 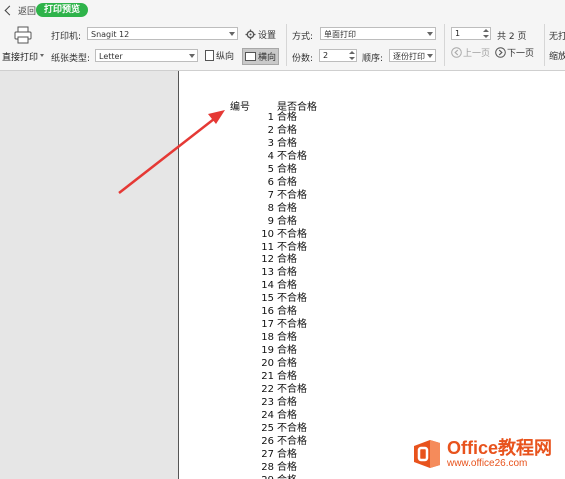 I want to click on page-number-stepper: 1, so click(x=471, y=33).